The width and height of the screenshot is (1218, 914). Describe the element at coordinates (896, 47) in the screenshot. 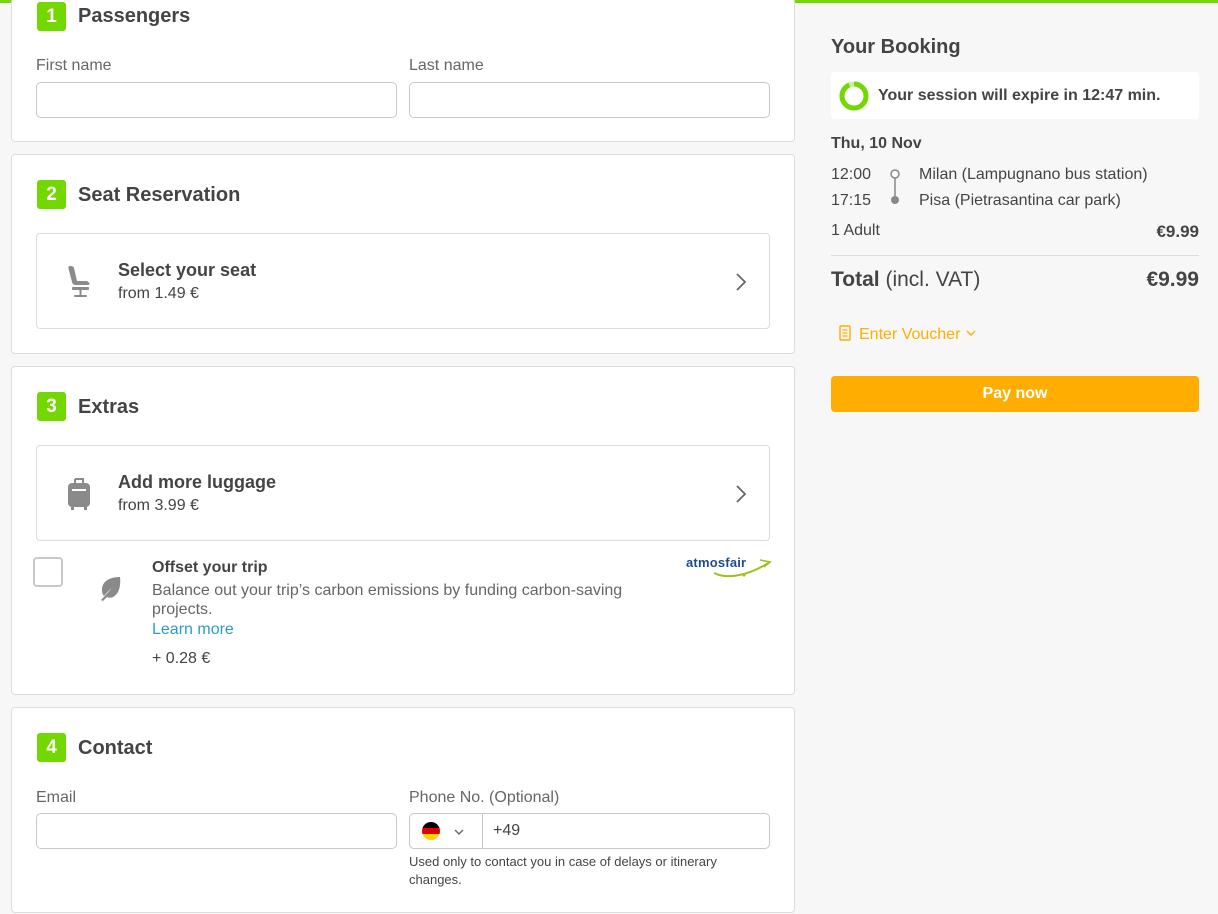

I see `booking-title: Your Booking` at that location.